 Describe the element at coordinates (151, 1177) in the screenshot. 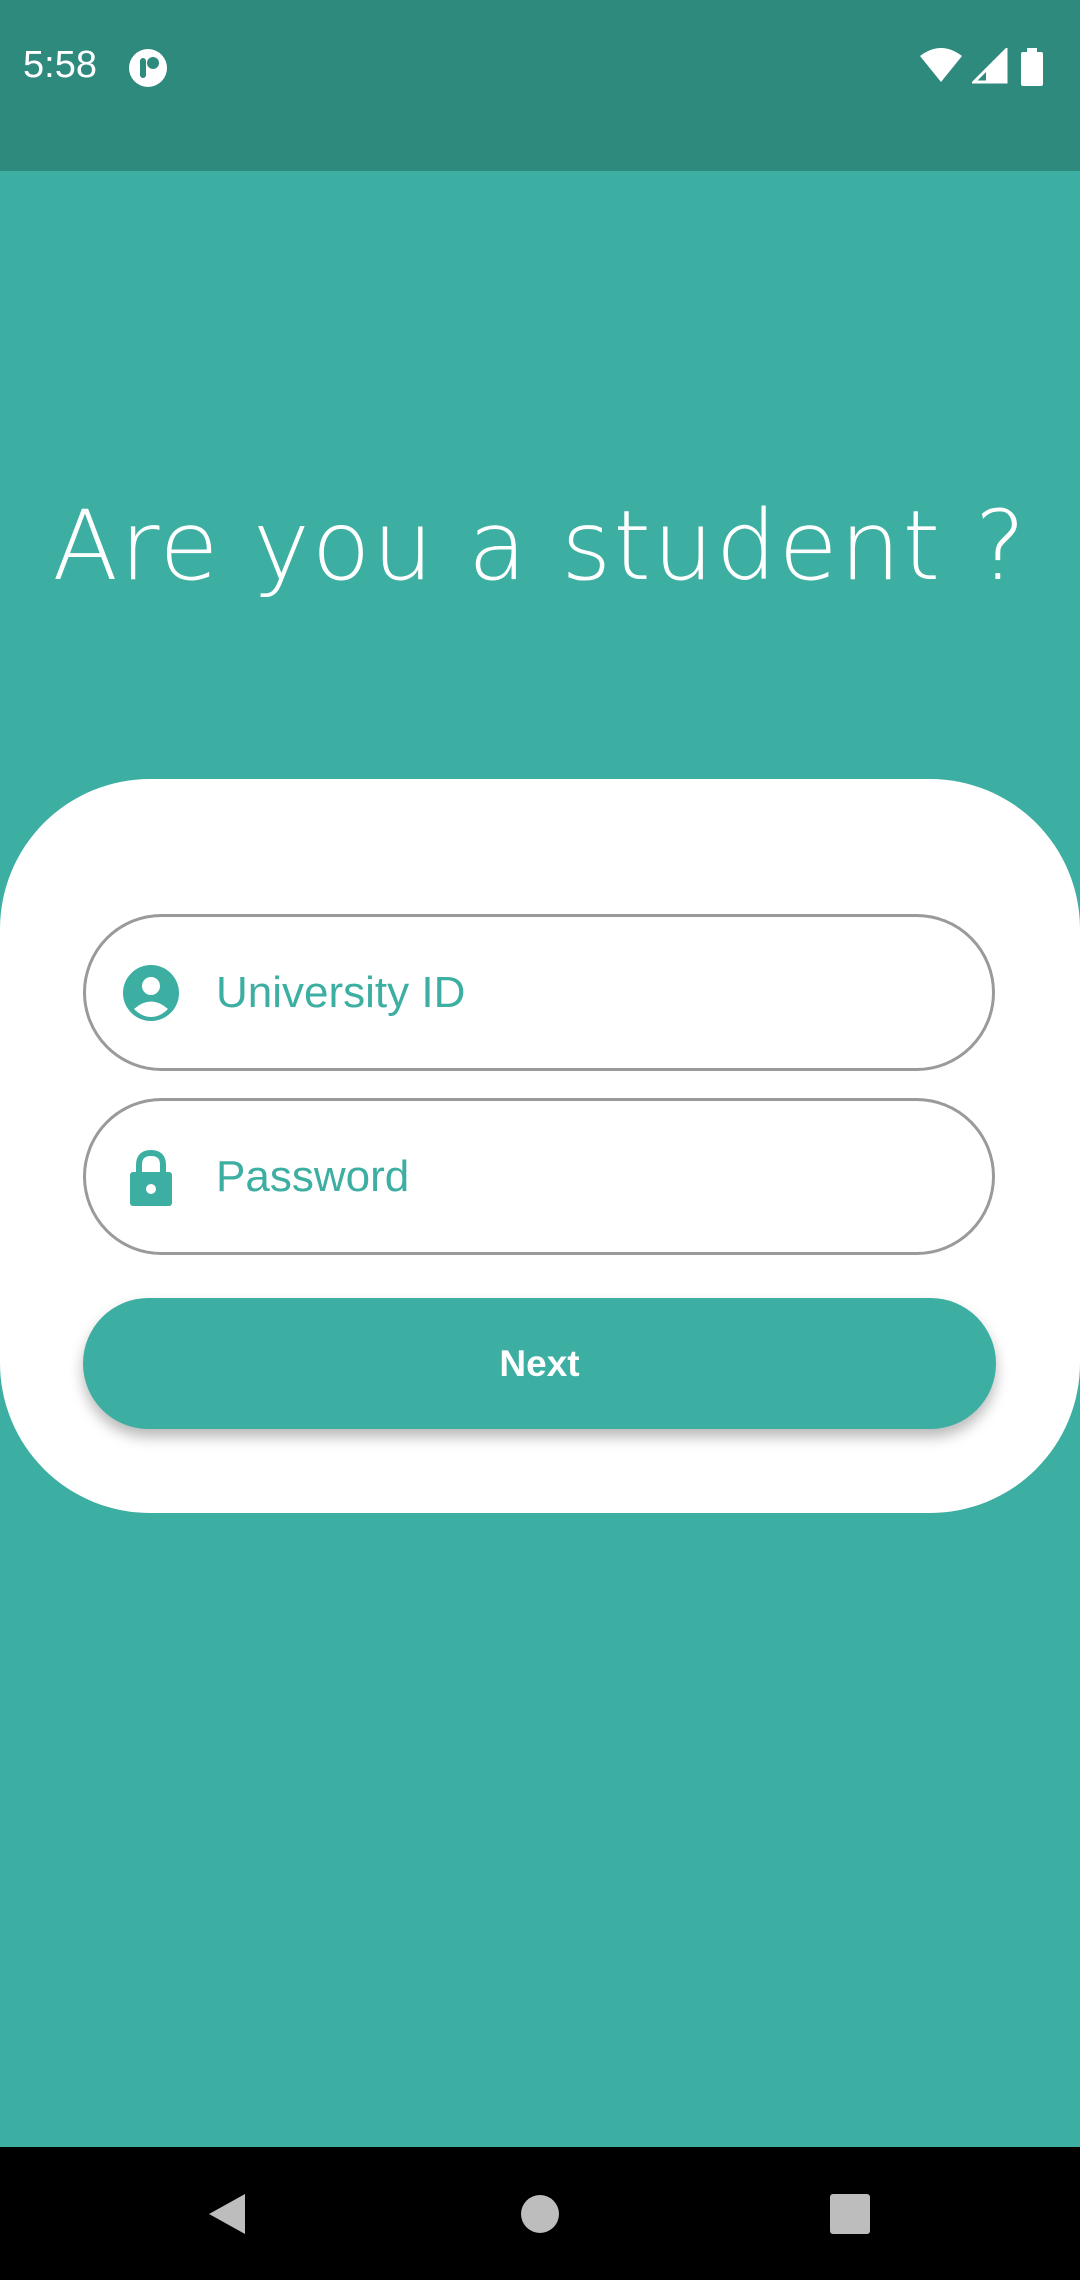

I see `lock-icon` at that location.